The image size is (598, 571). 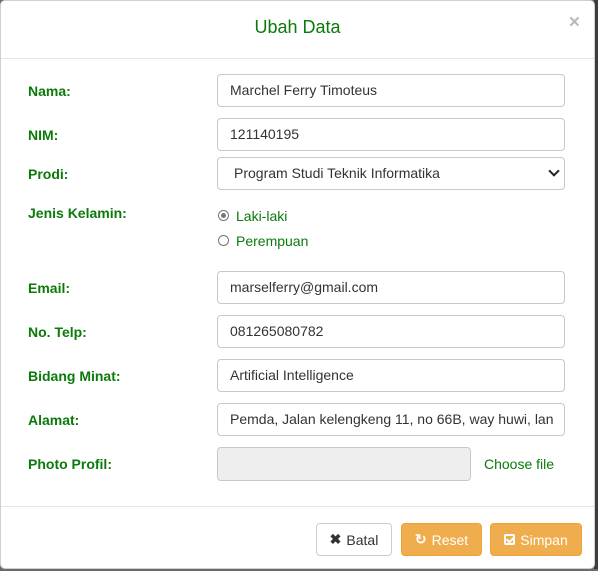 What do you see at coordinates (420, 539) in the screenshot?
I see `refresh-icon: ↻` at bounding box center [420, 539].